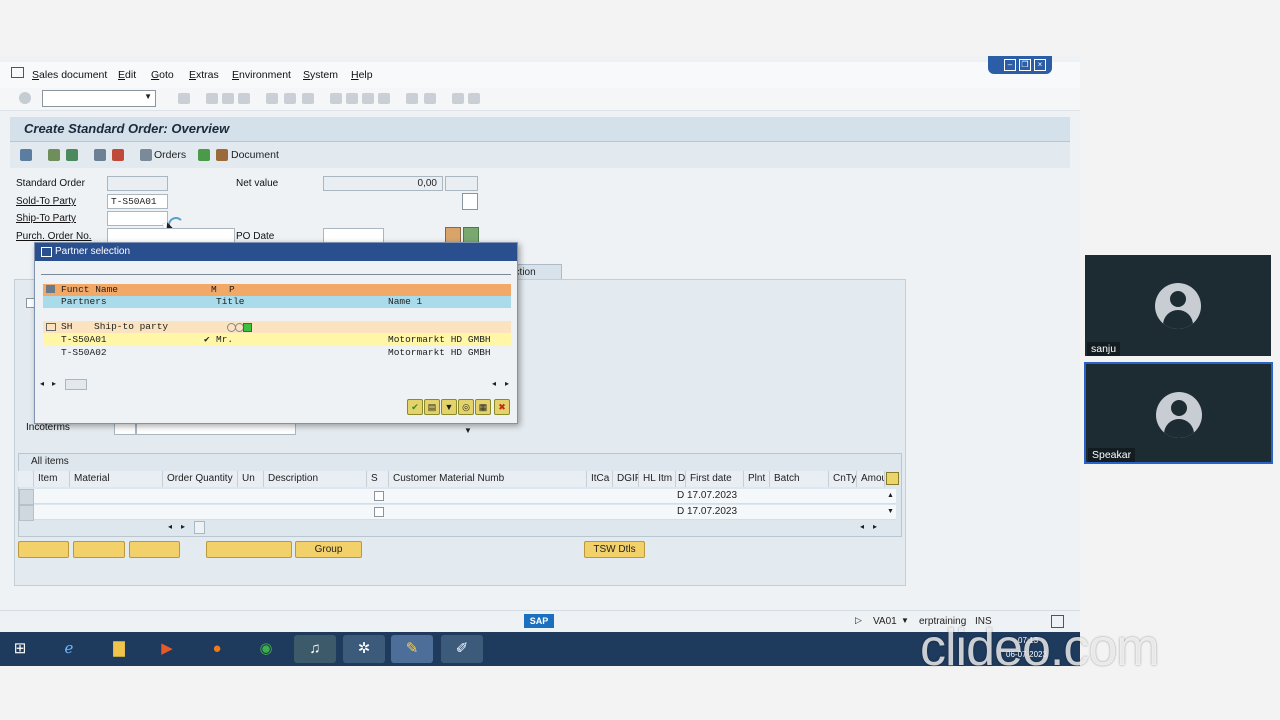  What do you see at coordinates (277, 340) in the screenshot?
I see `list-item: T-S50A01 ✔ Mr. Motormarkt HD GMBH` at bounding box center [277, 340].